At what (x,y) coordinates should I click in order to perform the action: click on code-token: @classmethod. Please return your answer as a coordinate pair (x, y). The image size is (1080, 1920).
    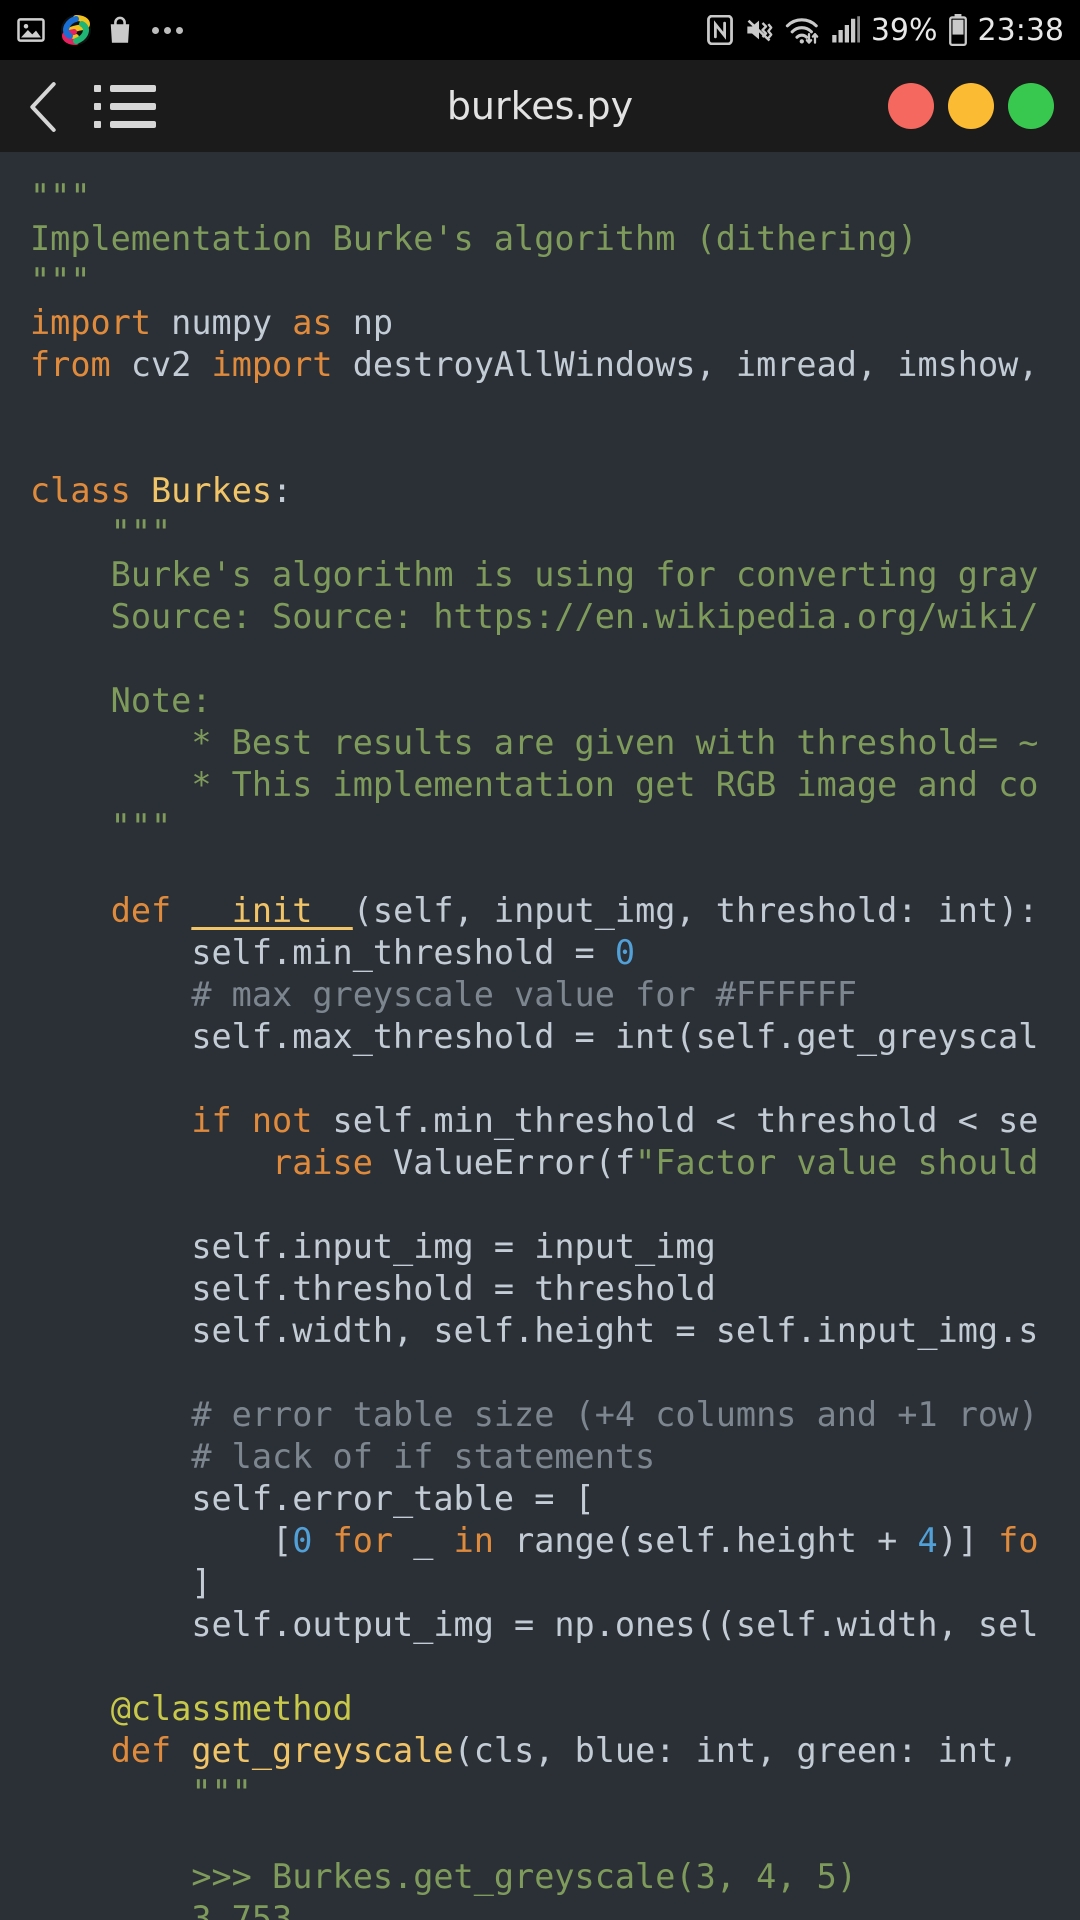
    Looking at the image, I should click on (231, 1708).